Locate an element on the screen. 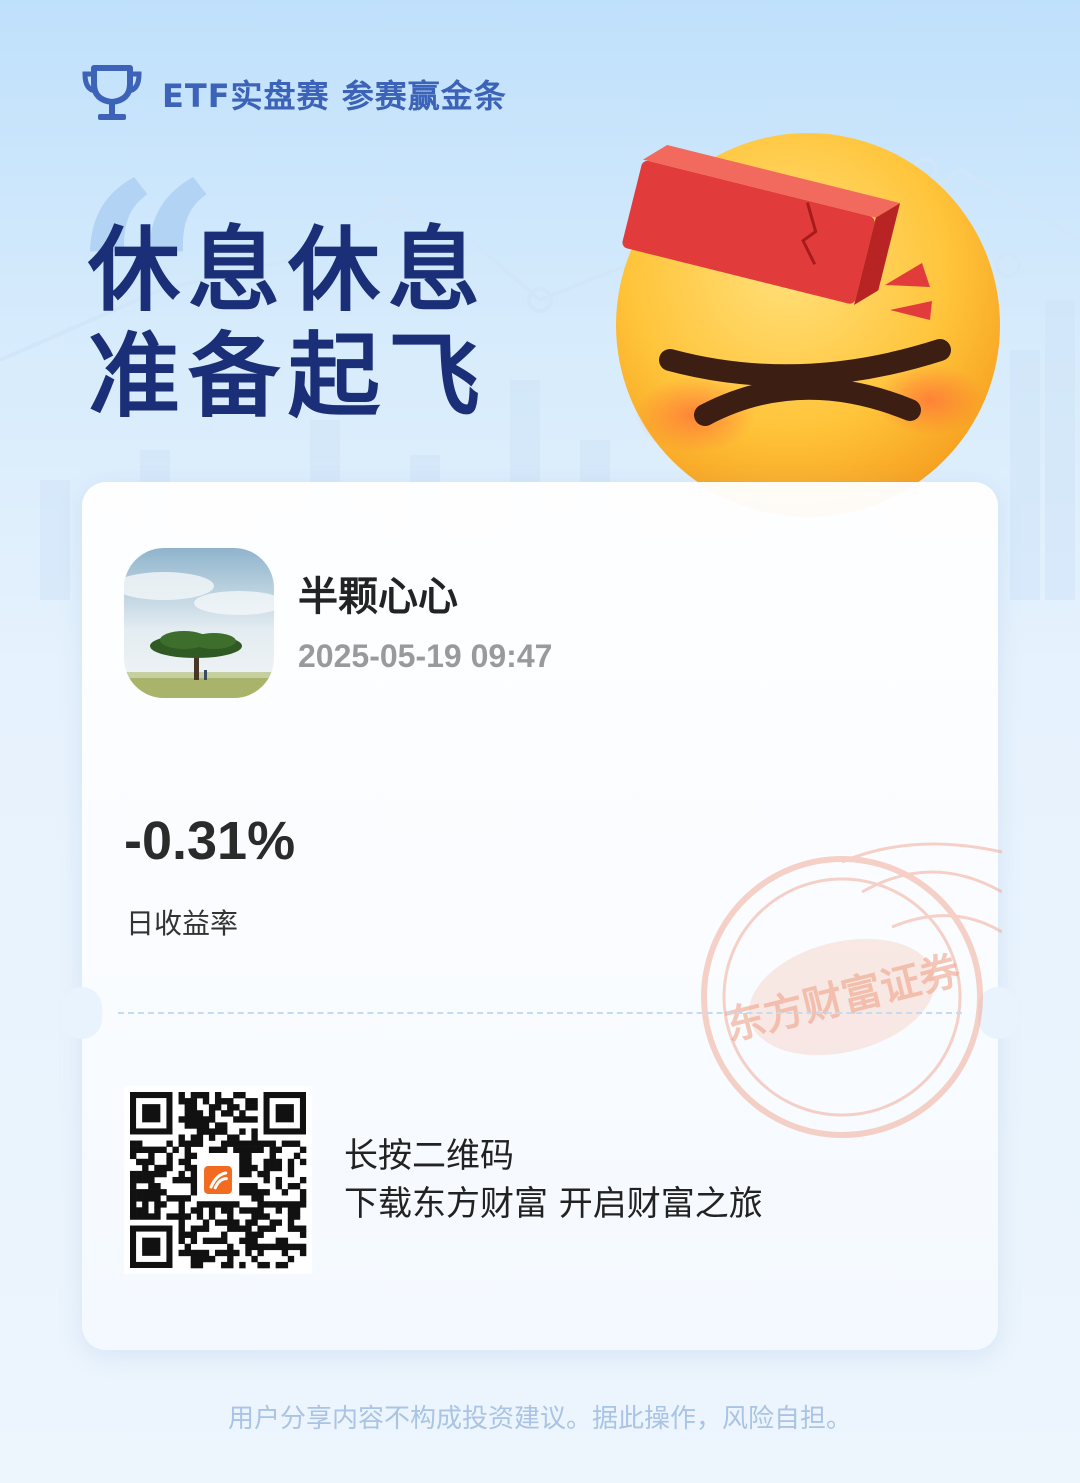 Image resolution: width=1080 pixels, height=1483 pixels. dizzy-face-with-gold-bar-icon is located at coordinates (808, 325).